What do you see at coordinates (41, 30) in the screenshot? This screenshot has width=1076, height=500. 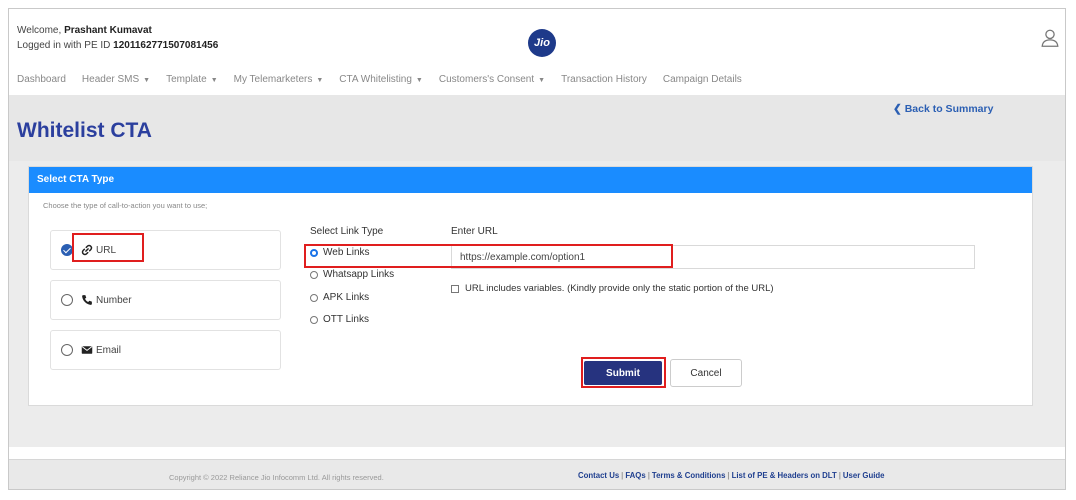 I see `welcome-prefix: Welcome,` at bounding box center [41, 30].